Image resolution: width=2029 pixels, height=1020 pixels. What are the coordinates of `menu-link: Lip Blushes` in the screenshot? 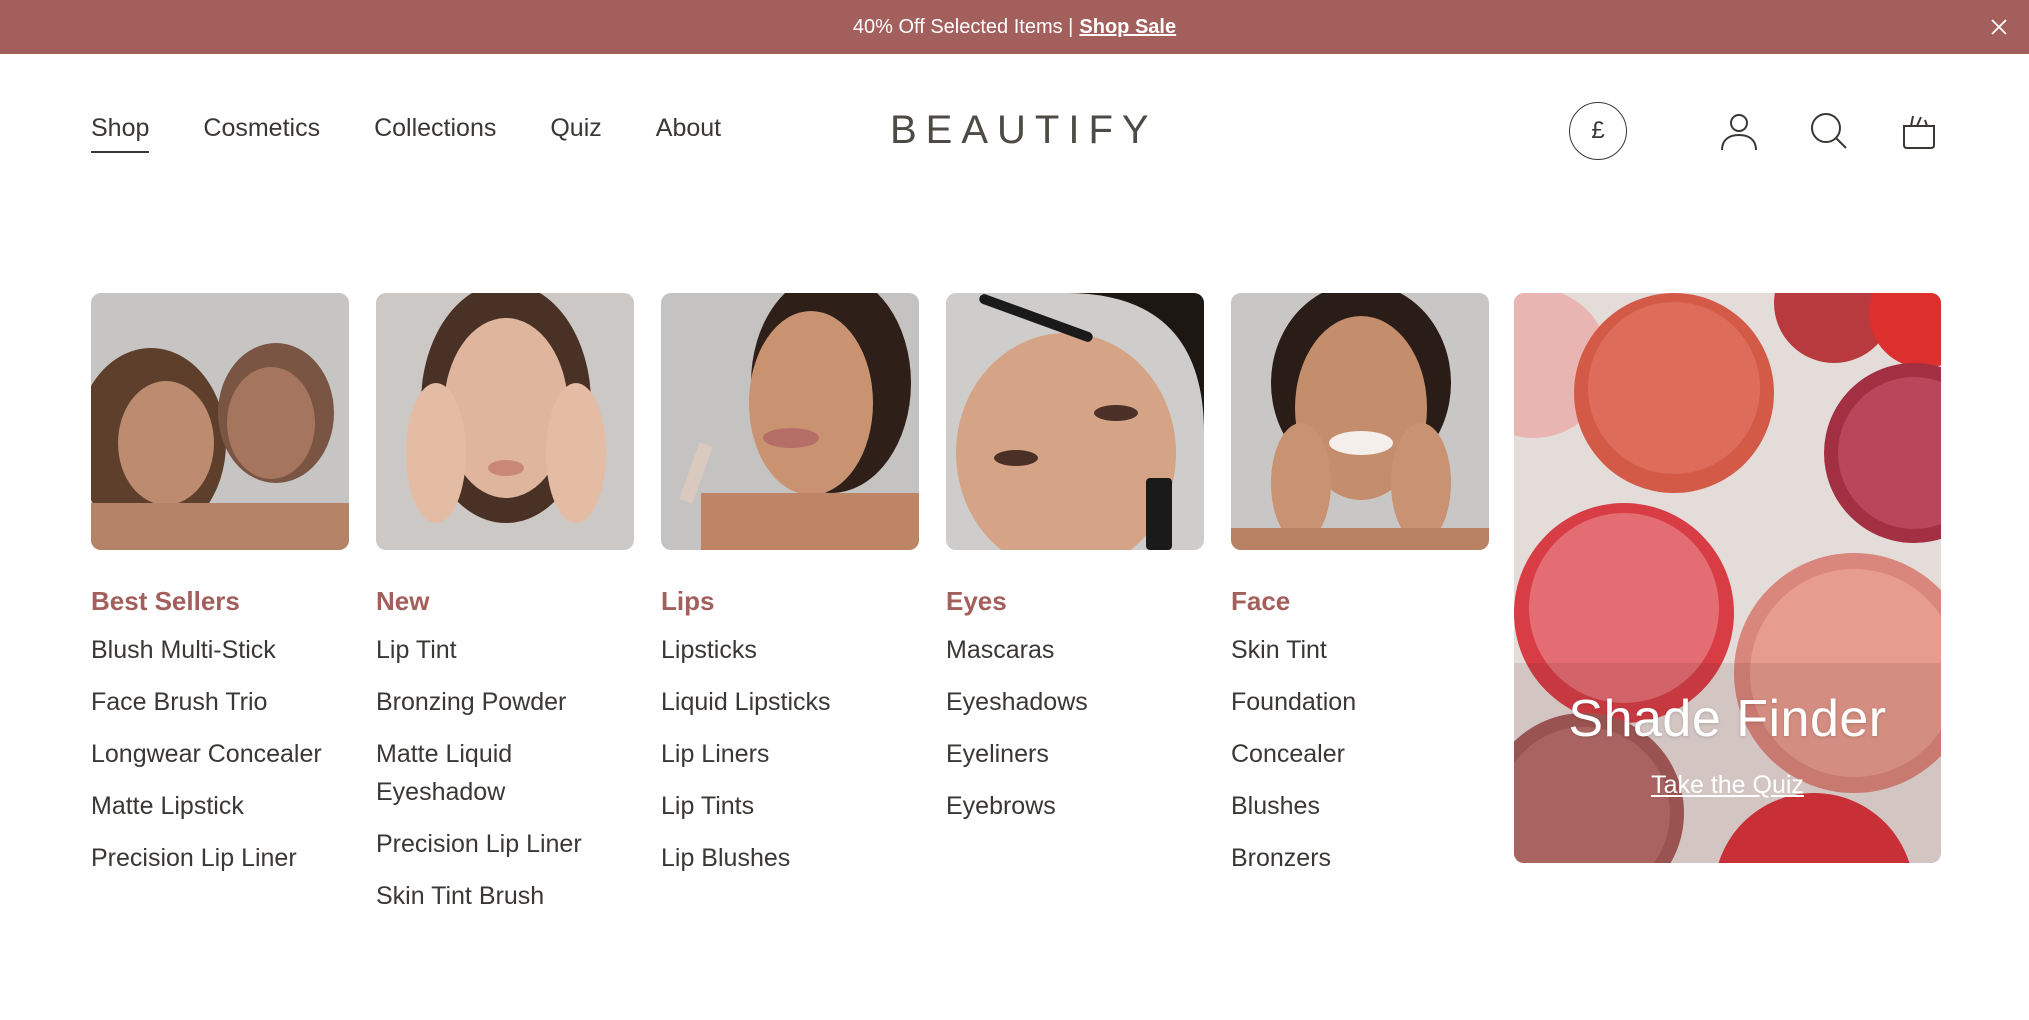 It's located at (790, 858).